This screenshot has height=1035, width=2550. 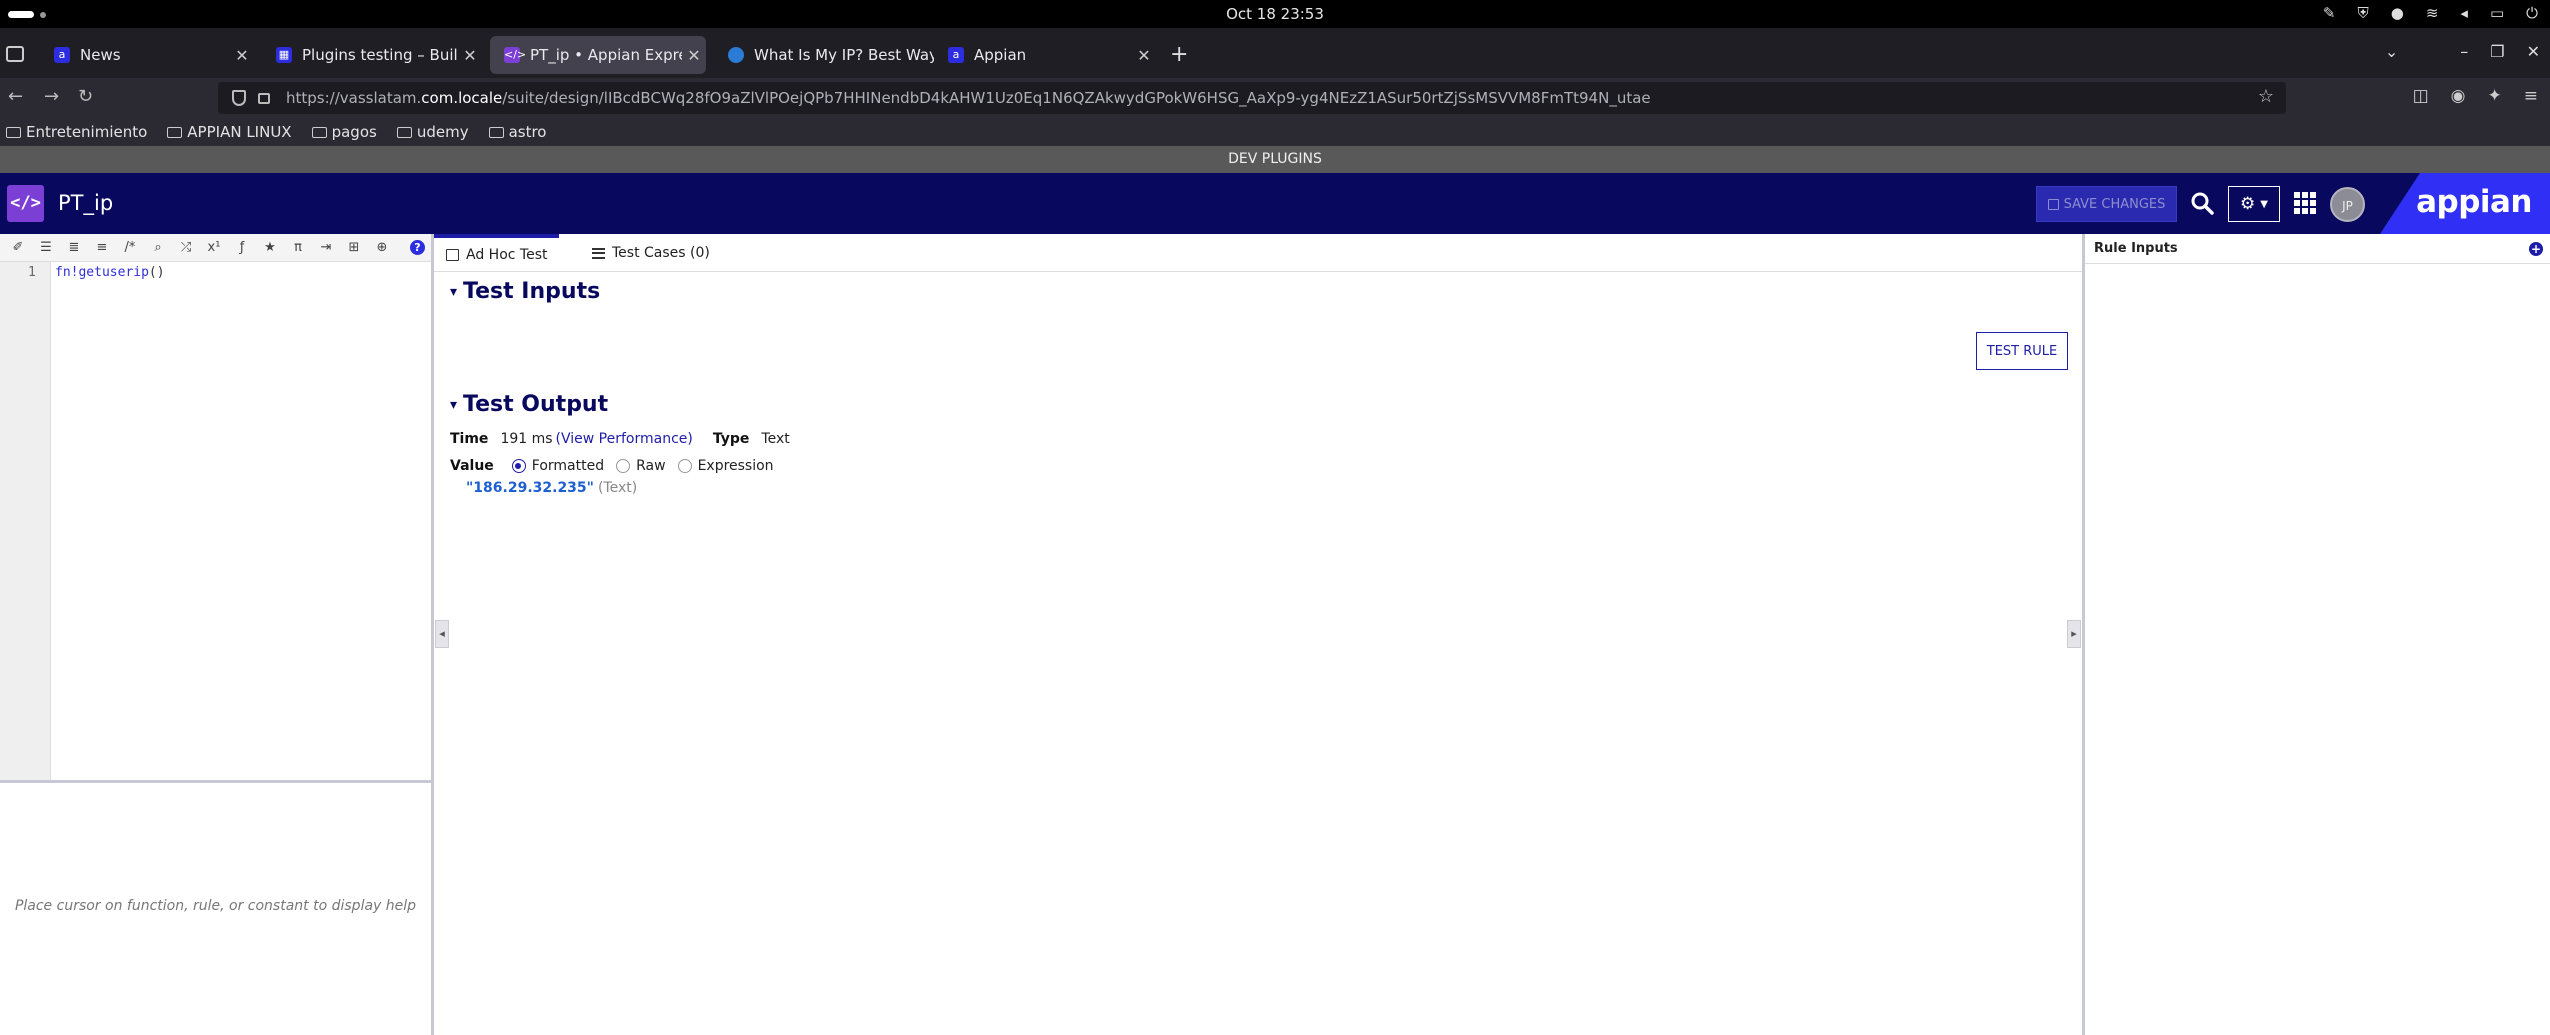 I want to click on new-tab-plus-icon: +, so click(x=1179, y=54).